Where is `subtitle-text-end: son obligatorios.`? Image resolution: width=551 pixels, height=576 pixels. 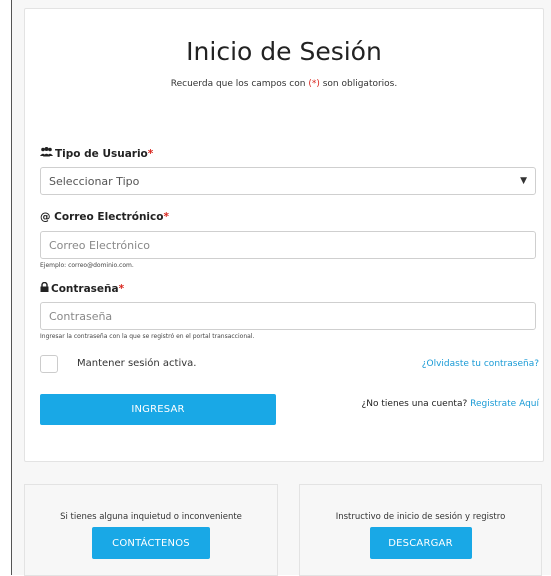
subtitle-text-end: son obligatorios. is located at coordinates (358, 84).